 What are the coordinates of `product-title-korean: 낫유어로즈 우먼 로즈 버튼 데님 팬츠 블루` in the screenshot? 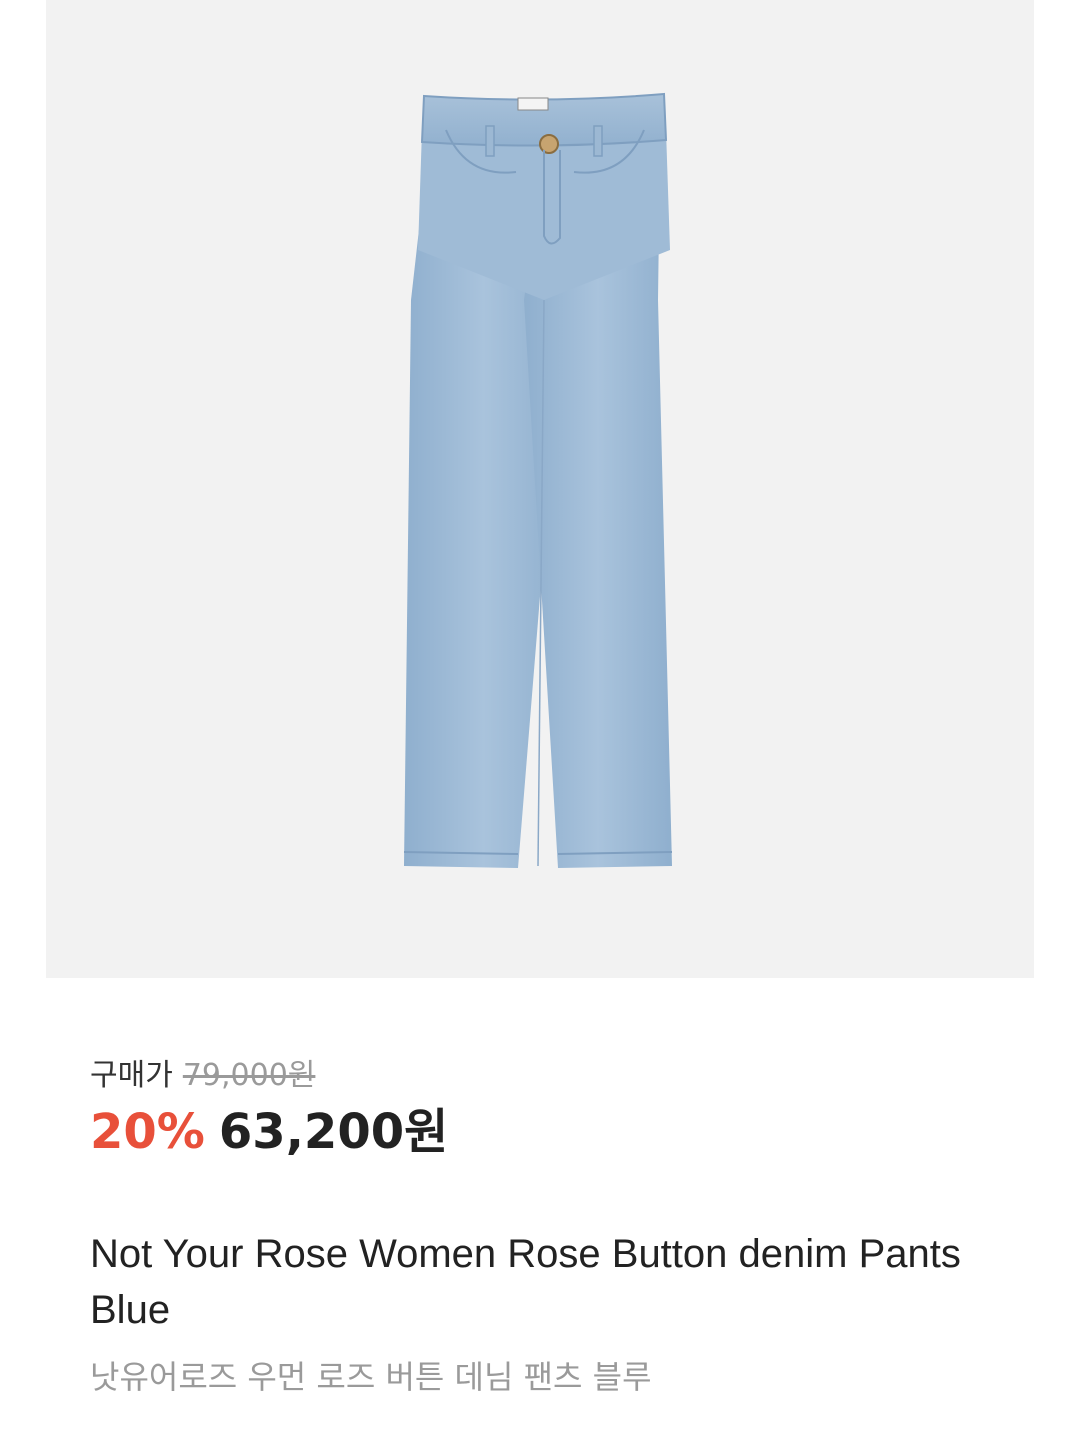 It's located at (371, 1377).